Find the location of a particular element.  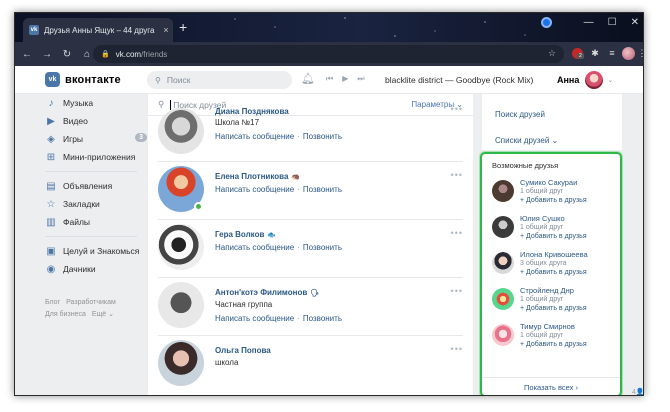

vk-search-input: ⚲ Поиск is located at coordinates (219, 80).